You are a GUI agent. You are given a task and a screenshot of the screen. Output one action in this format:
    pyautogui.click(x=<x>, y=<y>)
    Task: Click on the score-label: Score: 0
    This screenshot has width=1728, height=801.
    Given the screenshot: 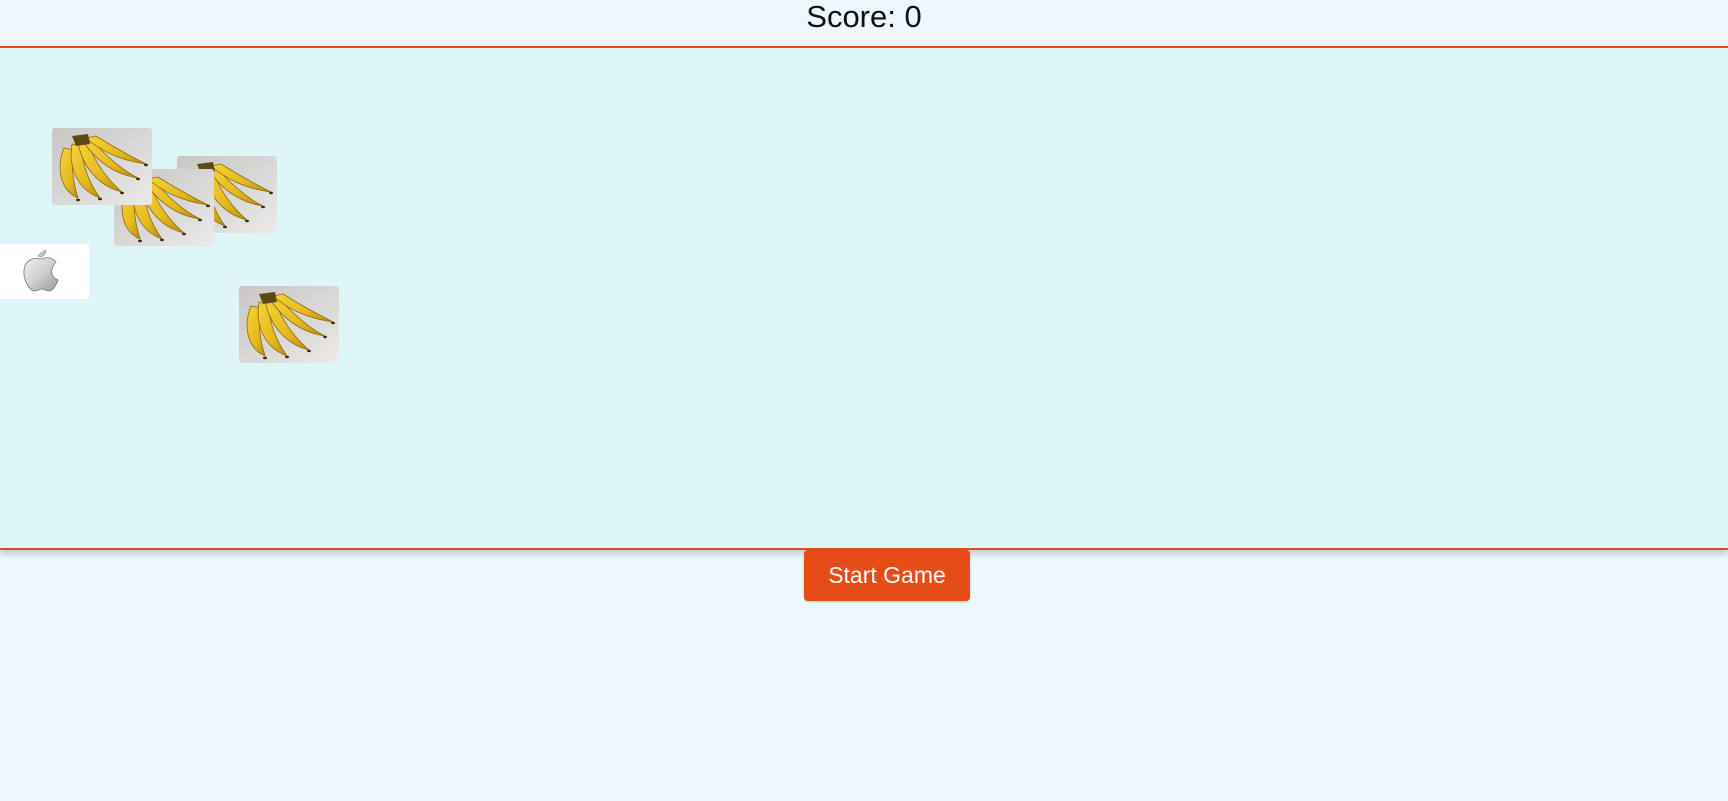 What is the action you would take?
    pyautogui.click(x=864, y=17)
    